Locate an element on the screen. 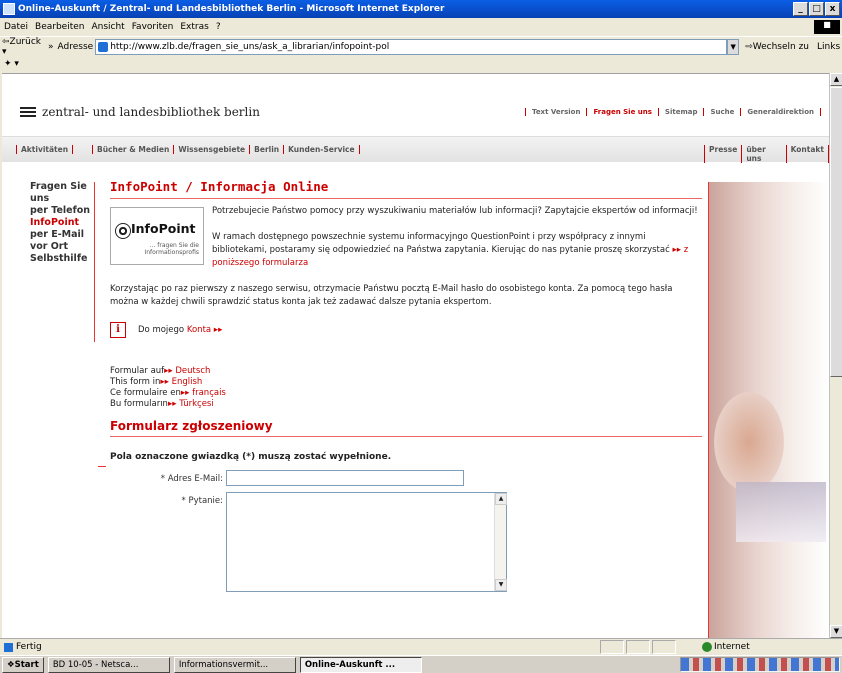  decorative-photo is located at coordinates (768, 410).